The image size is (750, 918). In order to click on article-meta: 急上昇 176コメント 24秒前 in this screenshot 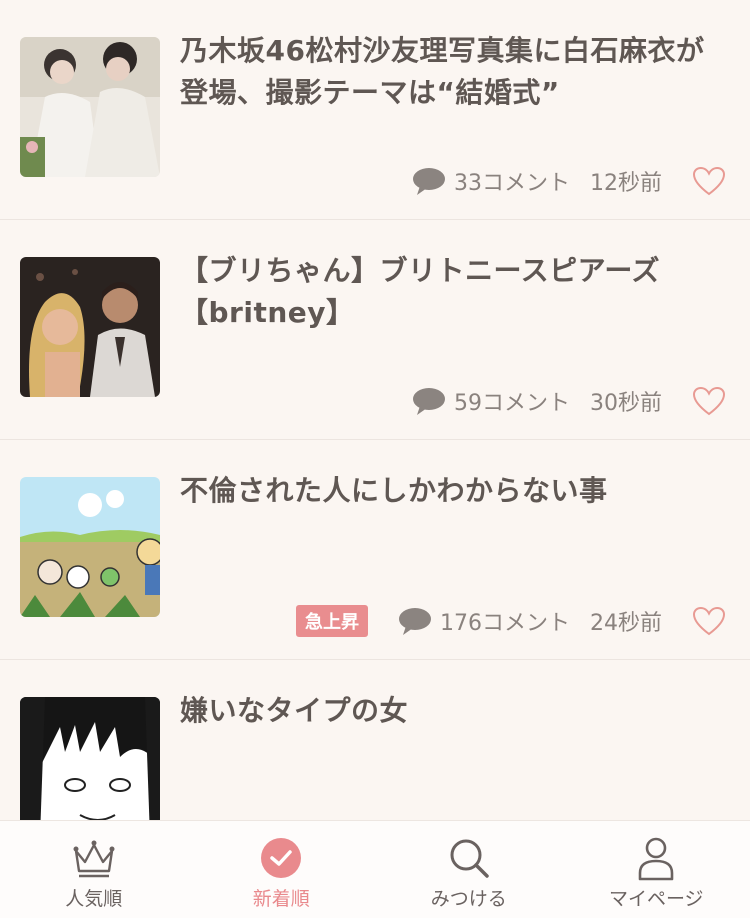, I will do `click(511, 621)`.